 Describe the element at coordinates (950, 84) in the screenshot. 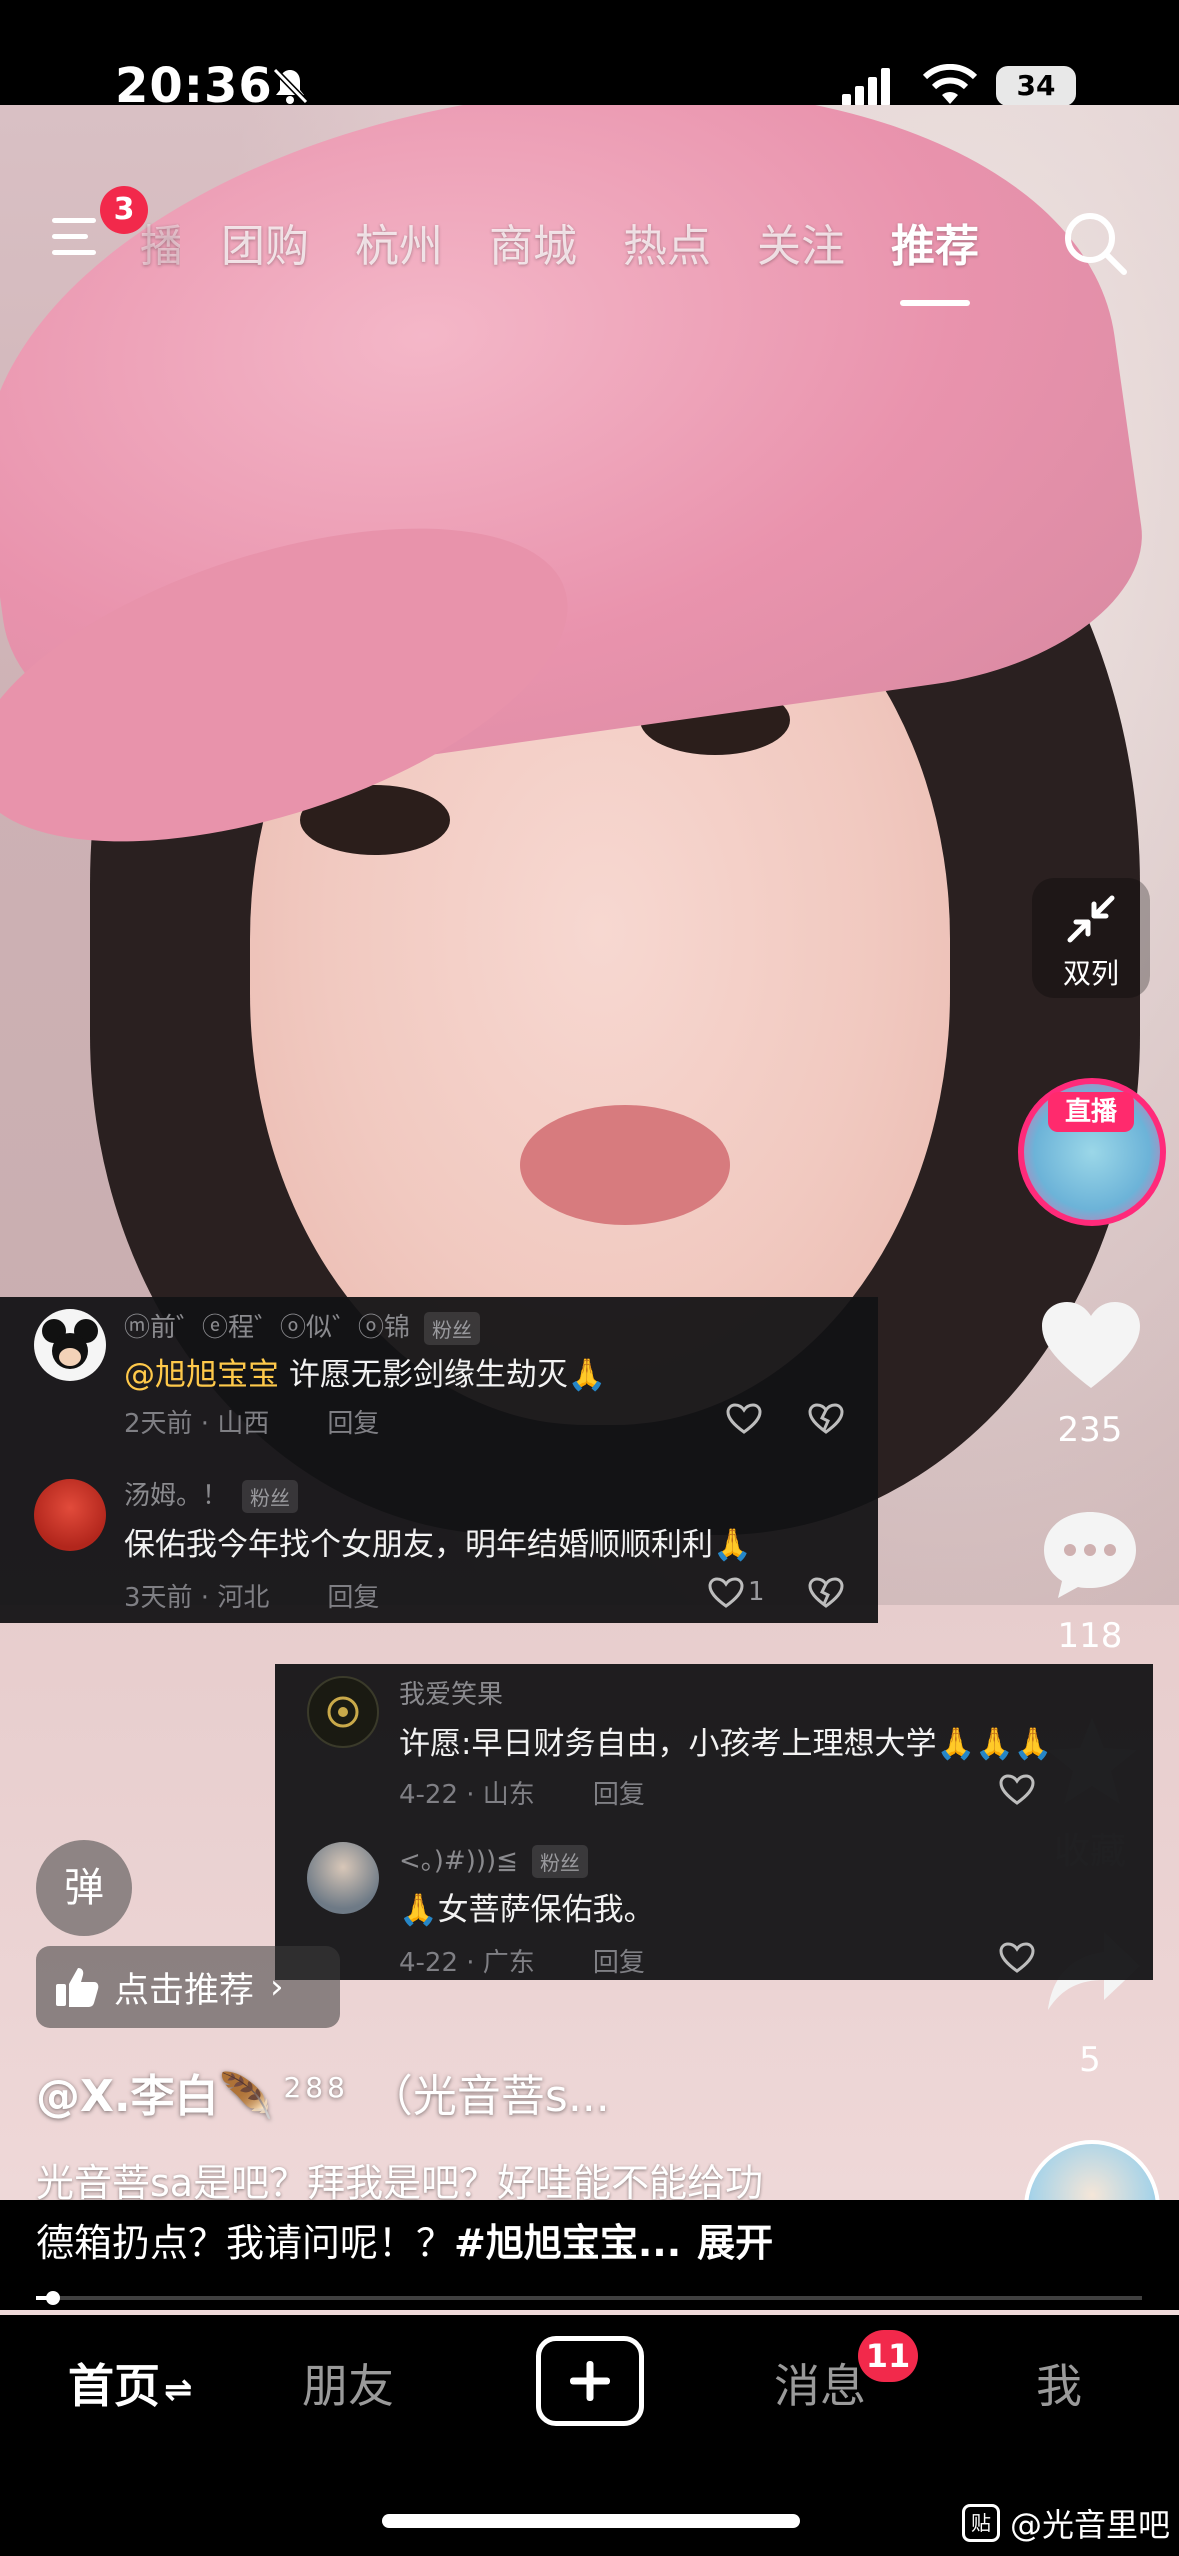

I see `wifi-icon` at that location.